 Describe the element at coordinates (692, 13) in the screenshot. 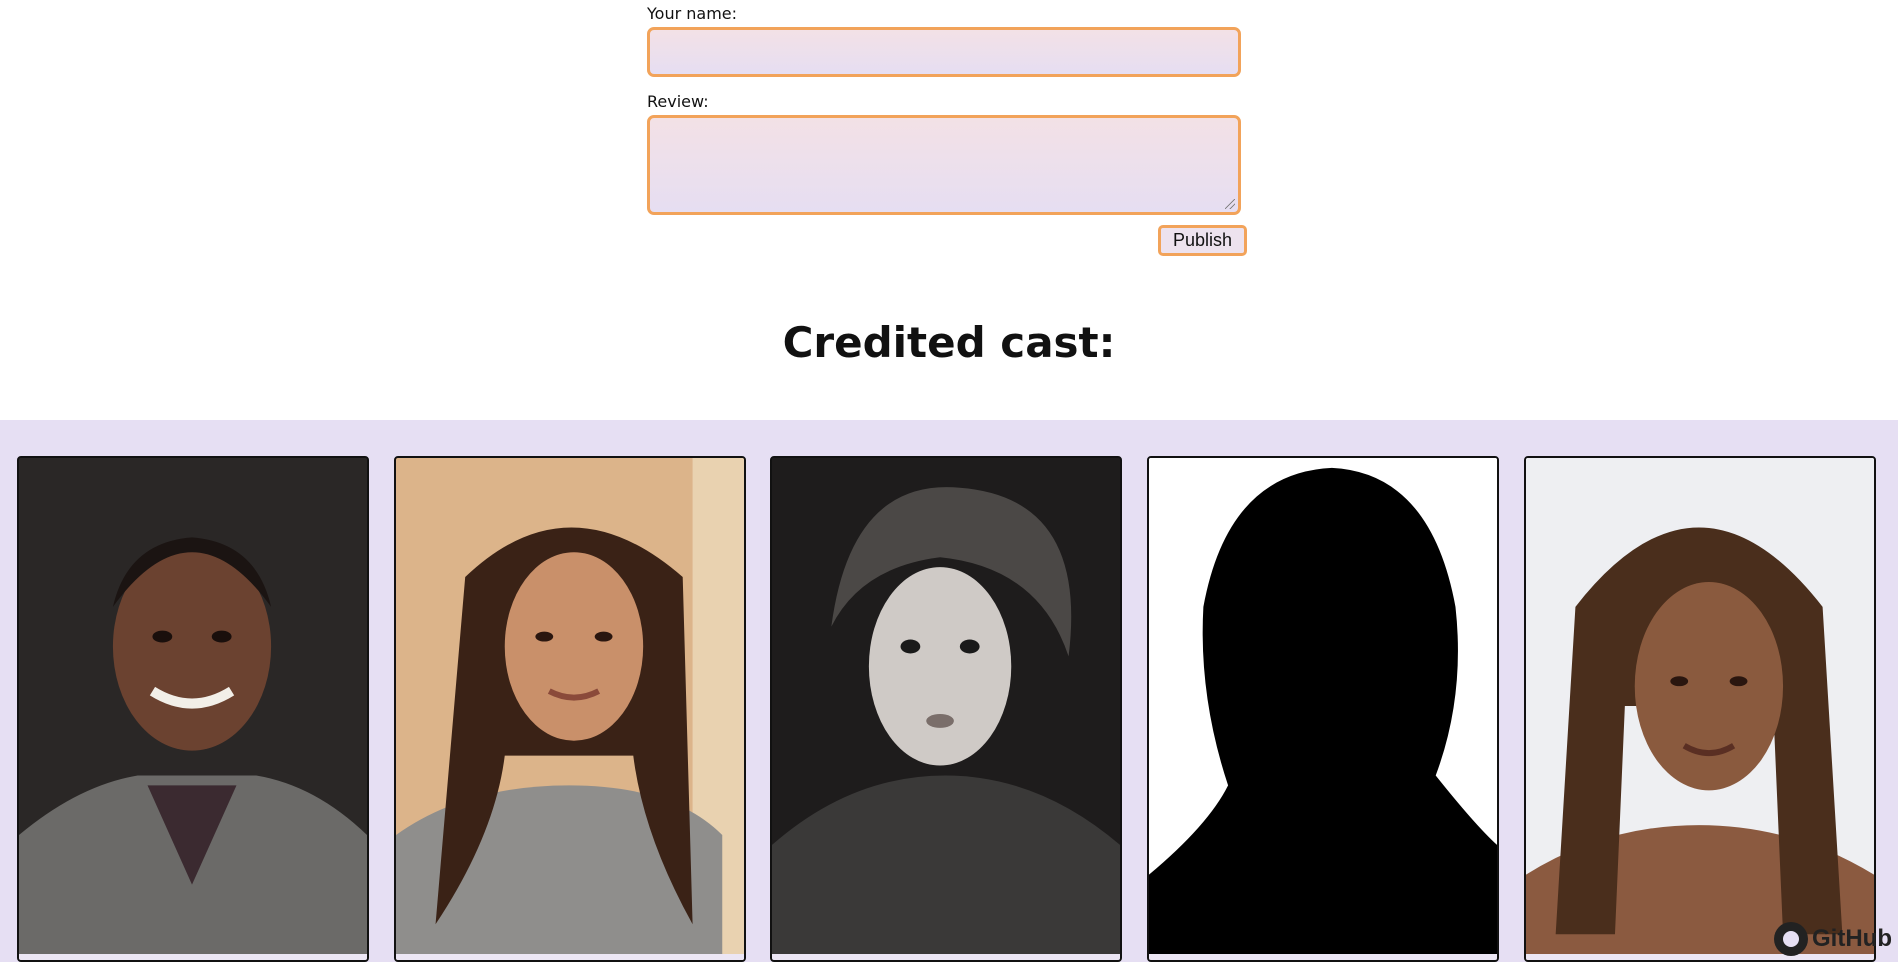

I see `name-label: Your name:` at that location.